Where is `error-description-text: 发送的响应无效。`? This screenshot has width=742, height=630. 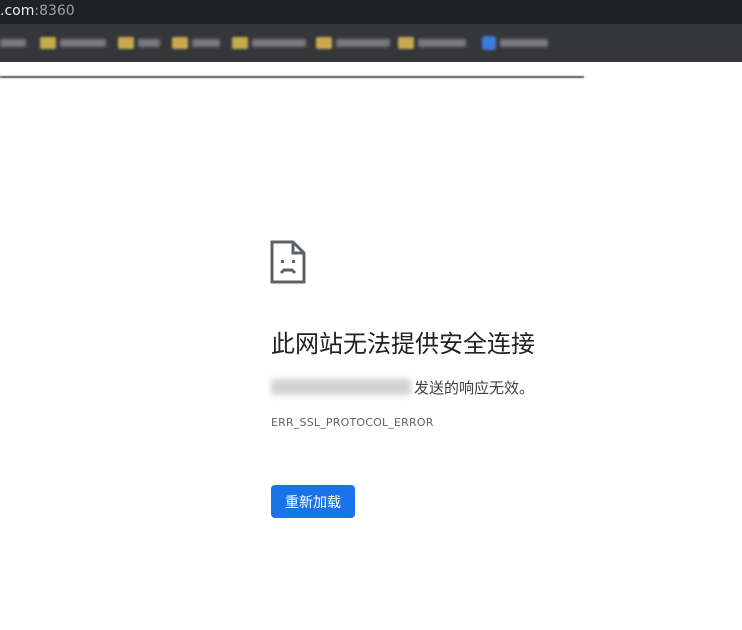
error-description-text: 发送的响应无效。 is located at coordinates (474, 387).